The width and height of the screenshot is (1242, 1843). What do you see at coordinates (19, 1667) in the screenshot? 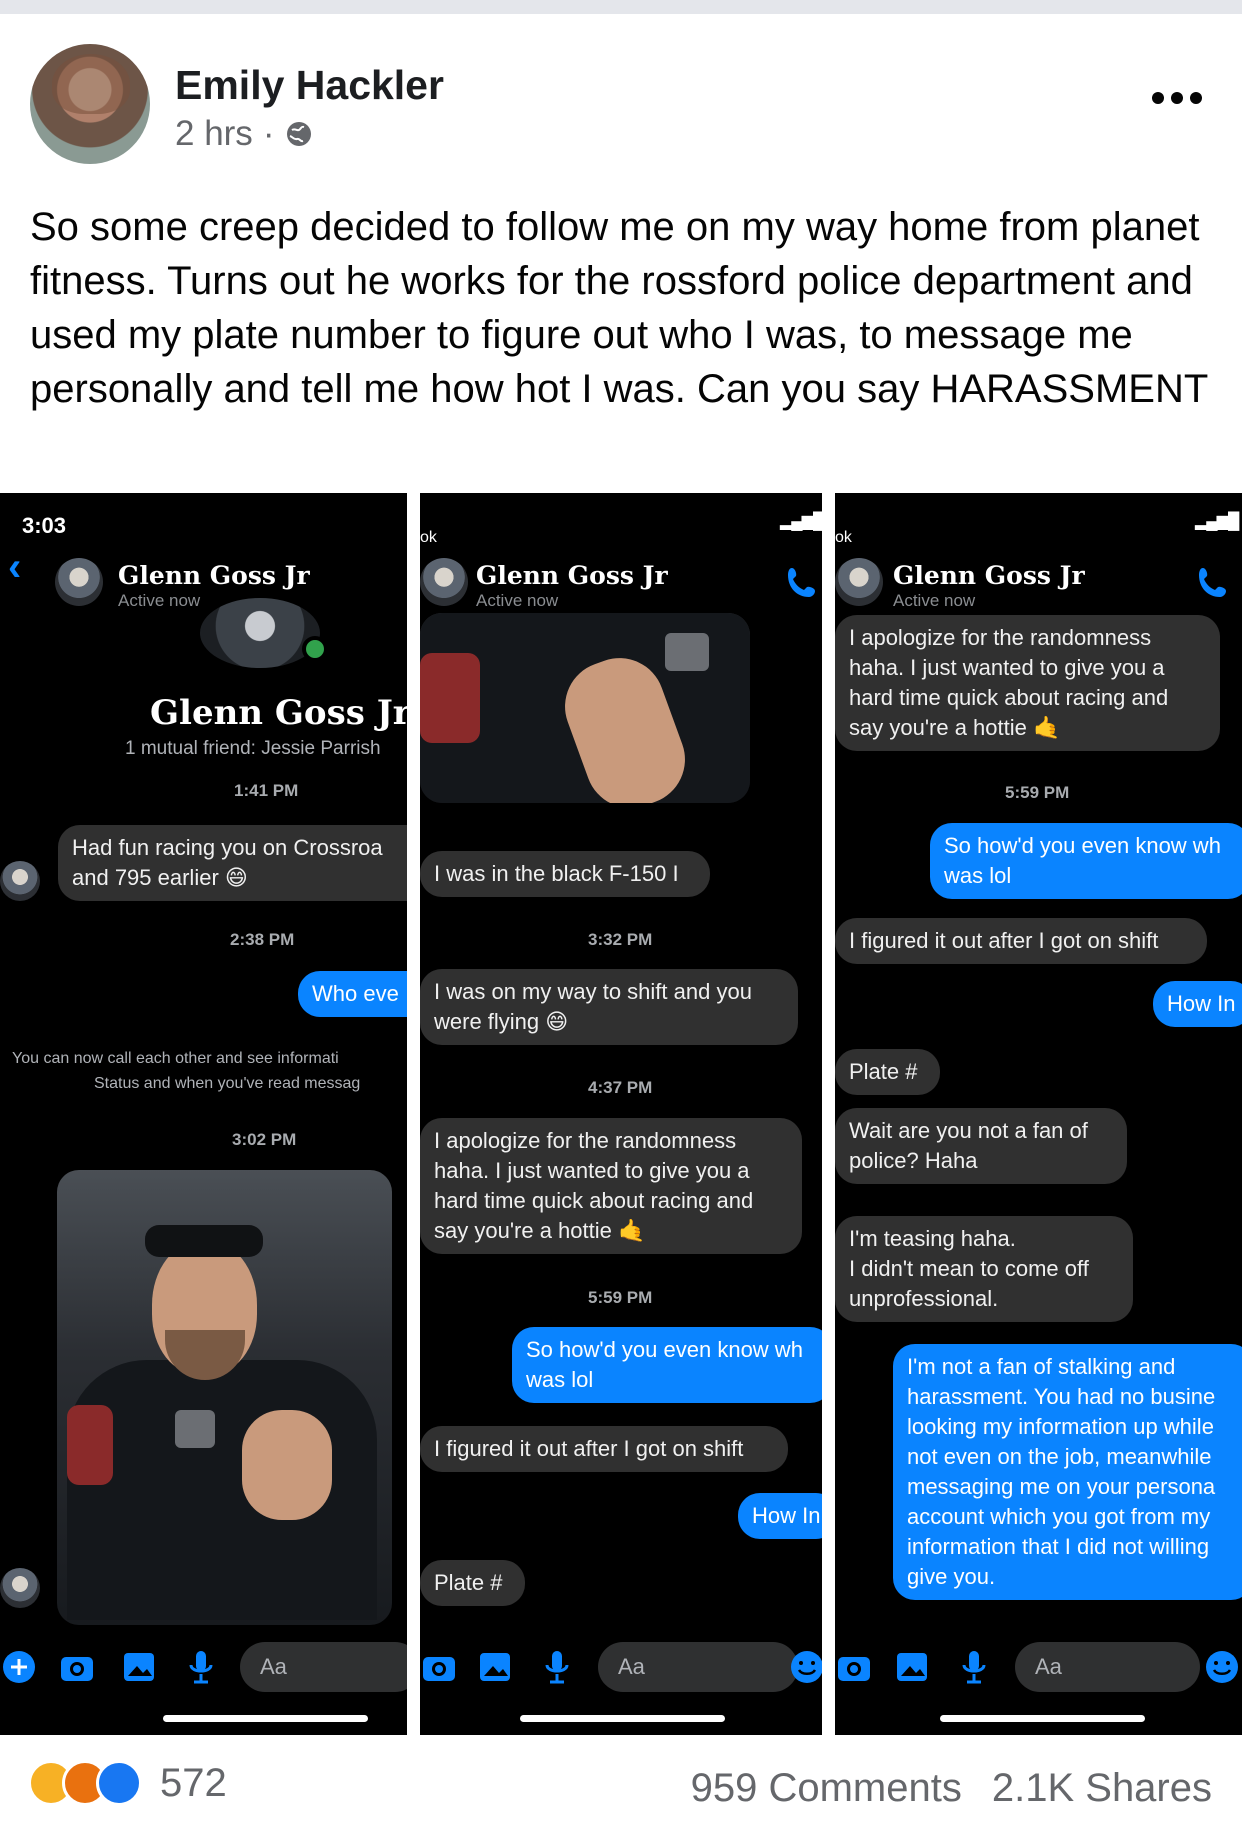
I see `plus-icon` at bounding box center [19, 1667].